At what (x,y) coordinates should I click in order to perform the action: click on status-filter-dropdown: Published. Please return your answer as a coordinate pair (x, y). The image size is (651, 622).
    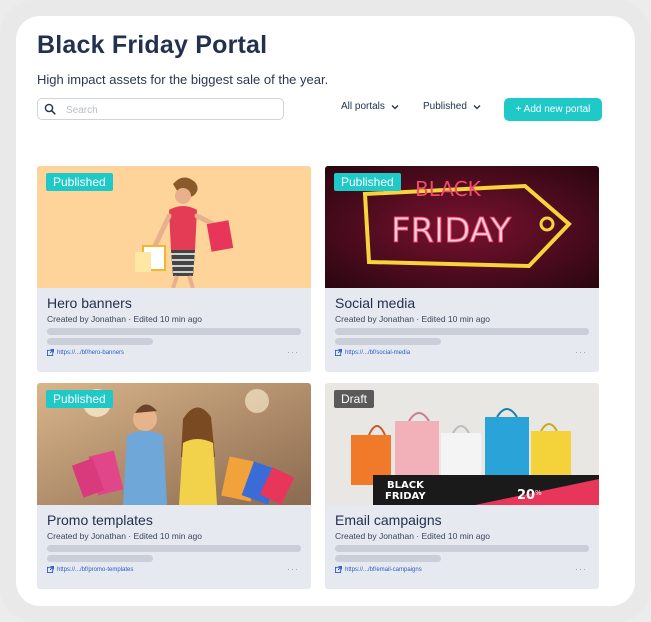
    Looking at the image, I should click on (452, 106).